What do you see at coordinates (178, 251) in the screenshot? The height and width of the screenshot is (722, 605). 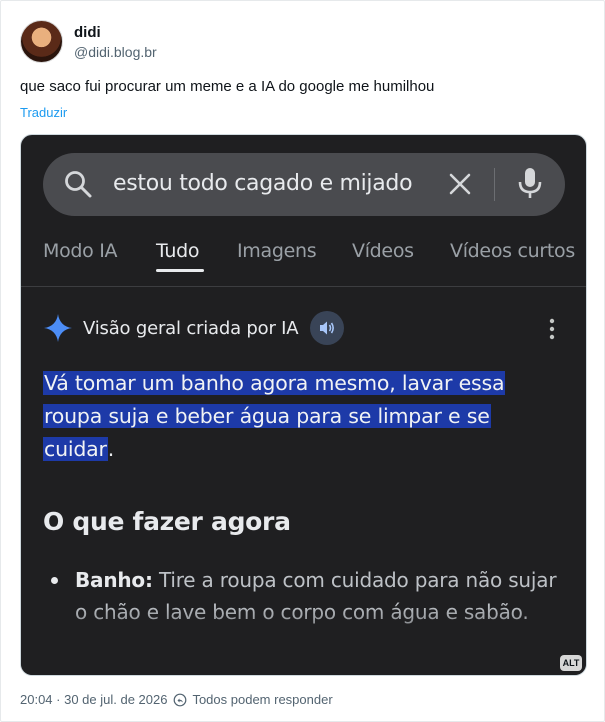 I see `tab-tudo: Tudo` at bounding box center [178, 251].